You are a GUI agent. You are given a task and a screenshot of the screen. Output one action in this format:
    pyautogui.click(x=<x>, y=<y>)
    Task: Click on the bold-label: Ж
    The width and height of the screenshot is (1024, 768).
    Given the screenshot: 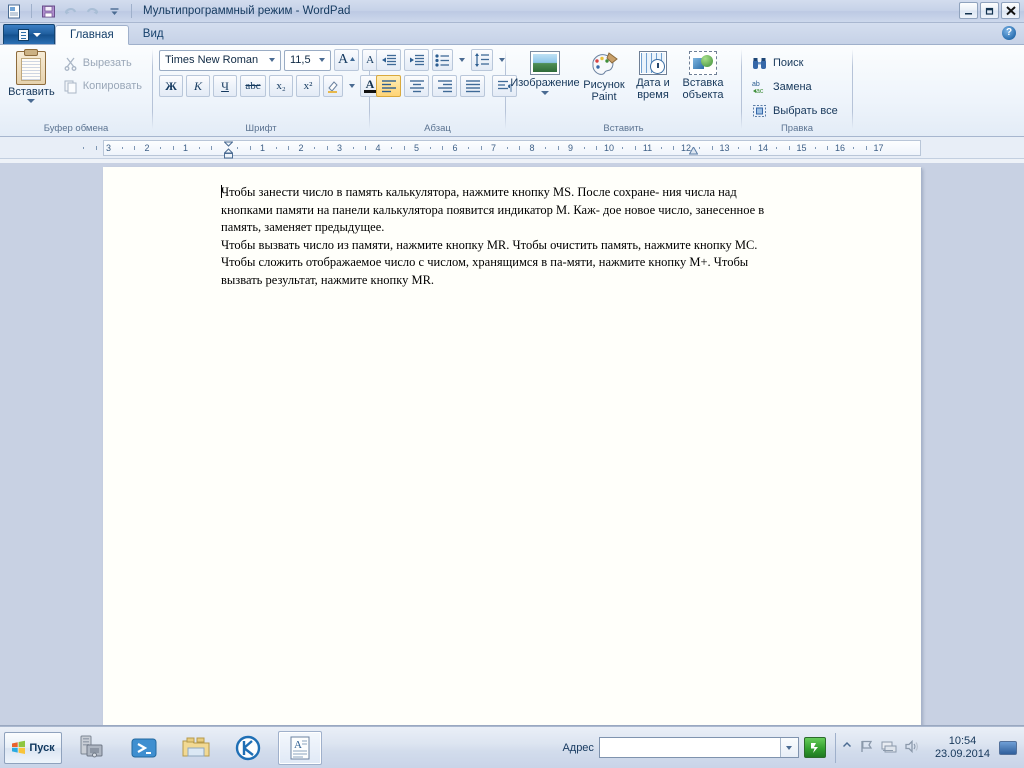 What is the action you would take?
    pyautogui.click(x=171, y=85)
    